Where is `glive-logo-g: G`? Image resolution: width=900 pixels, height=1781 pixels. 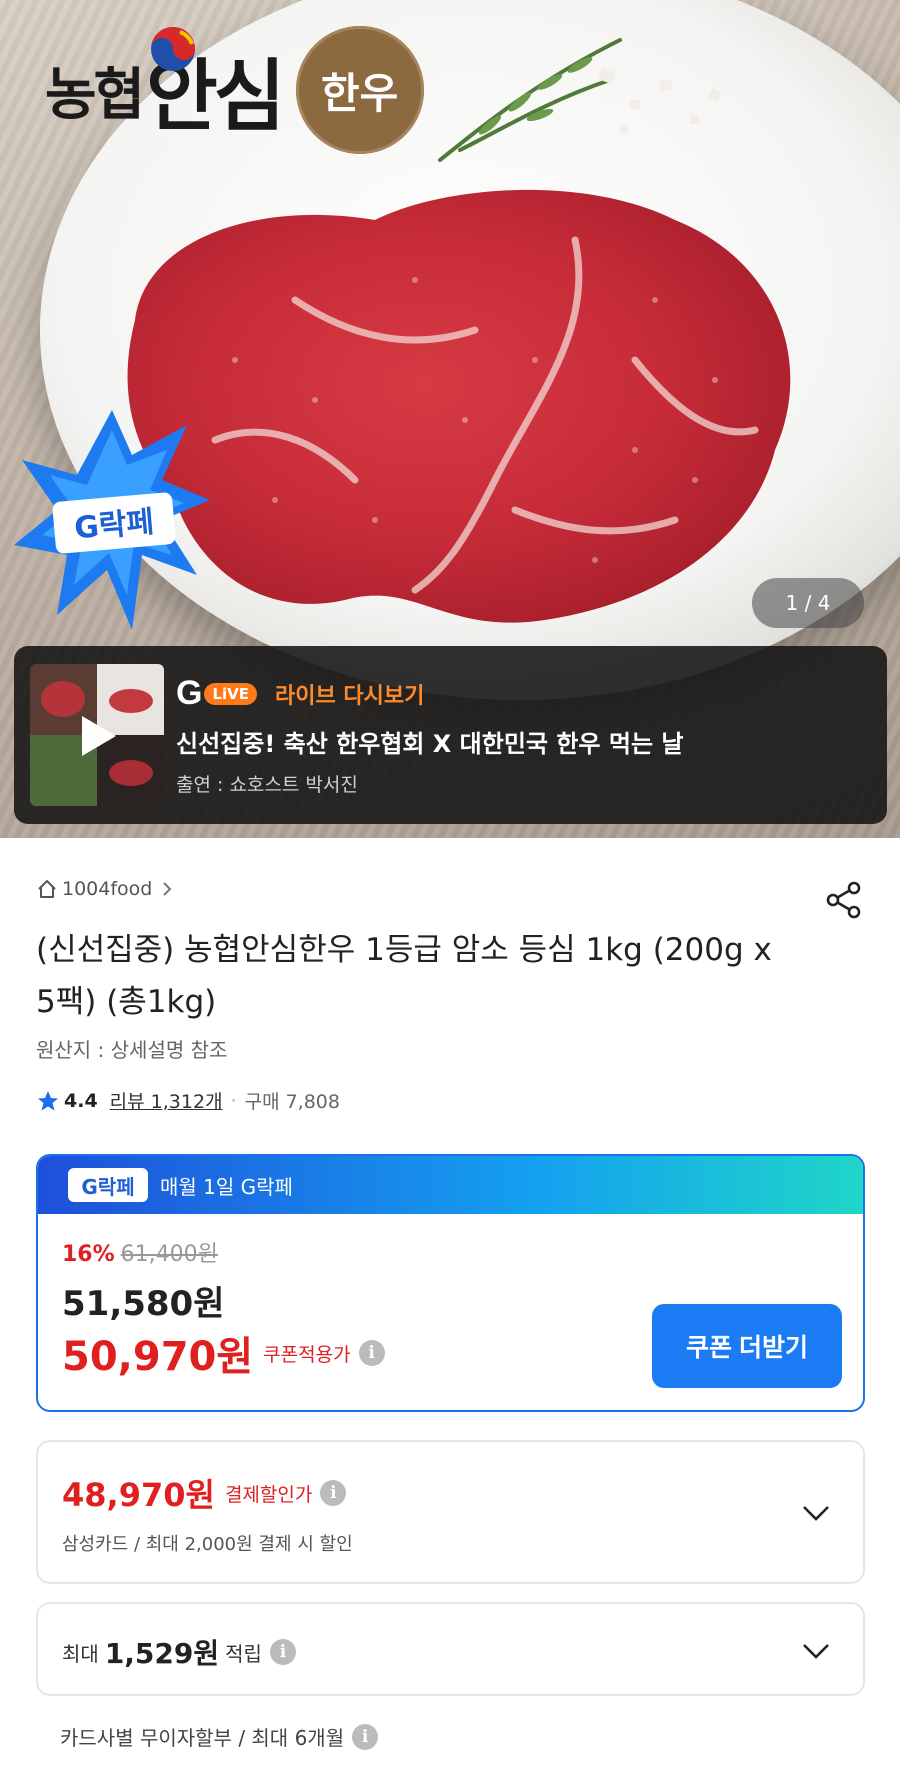
glive-logo-g: G is located at coordinates (189, 693).